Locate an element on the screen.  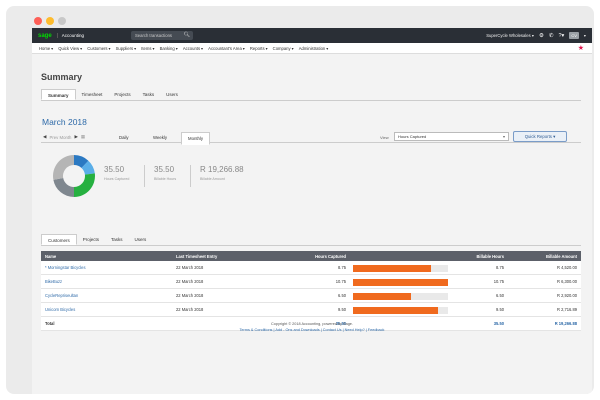
menu-item-administration: Administration is located at coordinates (312, 48).